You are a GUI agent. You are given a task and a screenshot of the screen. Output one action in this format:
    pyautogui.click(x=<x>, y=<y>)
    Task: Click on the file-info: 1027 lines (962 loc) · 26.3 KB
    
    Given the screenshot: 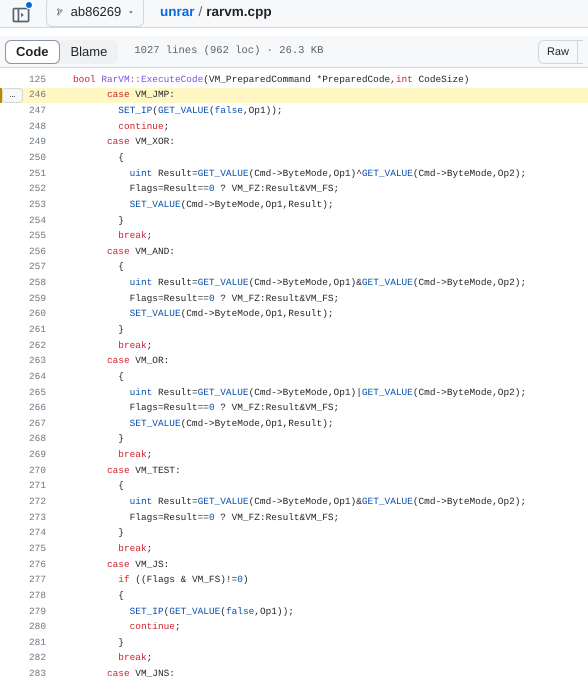 What is the action you would take?
    pyautogui.click(x=229, y=51)
    